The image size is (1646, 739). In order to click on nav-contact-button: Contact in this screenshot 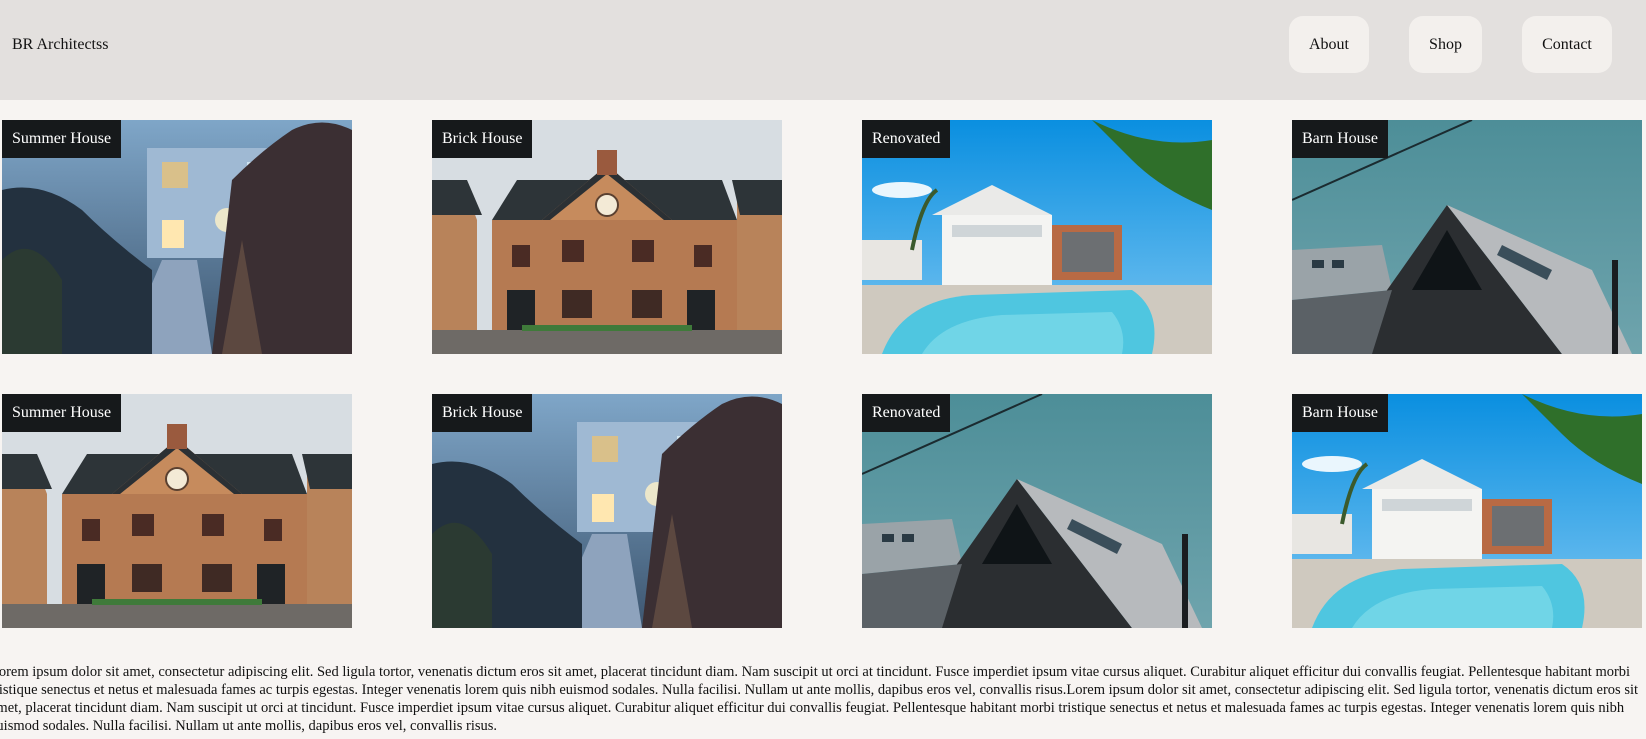, I will do `click(1567, 44)`.